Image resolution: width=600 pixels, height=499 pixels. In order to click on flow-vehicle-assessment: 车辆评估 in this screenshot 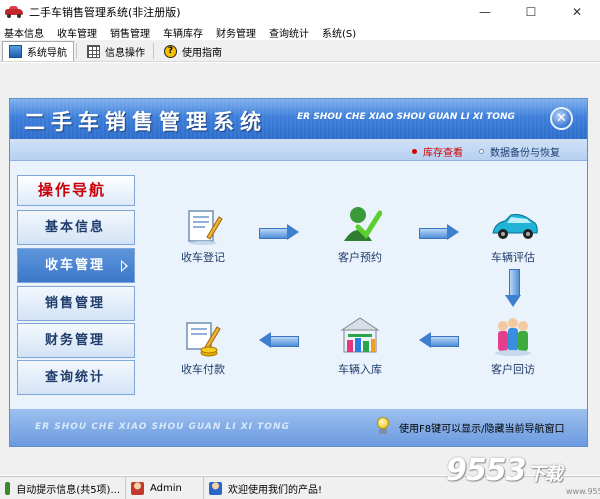, I will do `click(513, 236)`.